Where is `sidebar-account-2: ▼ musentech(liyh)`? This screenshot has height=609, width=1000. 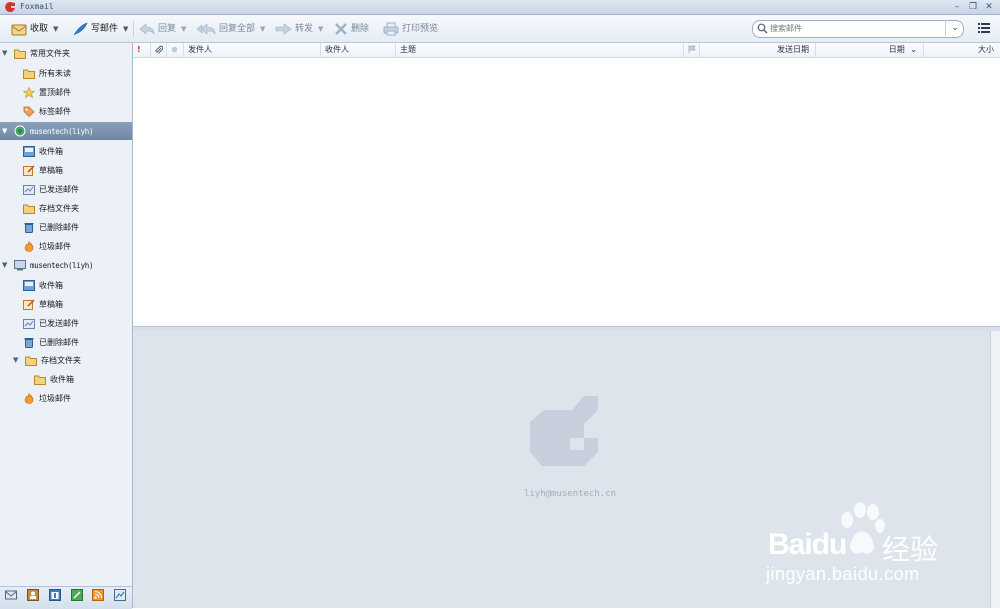 sidebar-account-2: ▼ musentech(liyh) is located at coordinates (48, 265).